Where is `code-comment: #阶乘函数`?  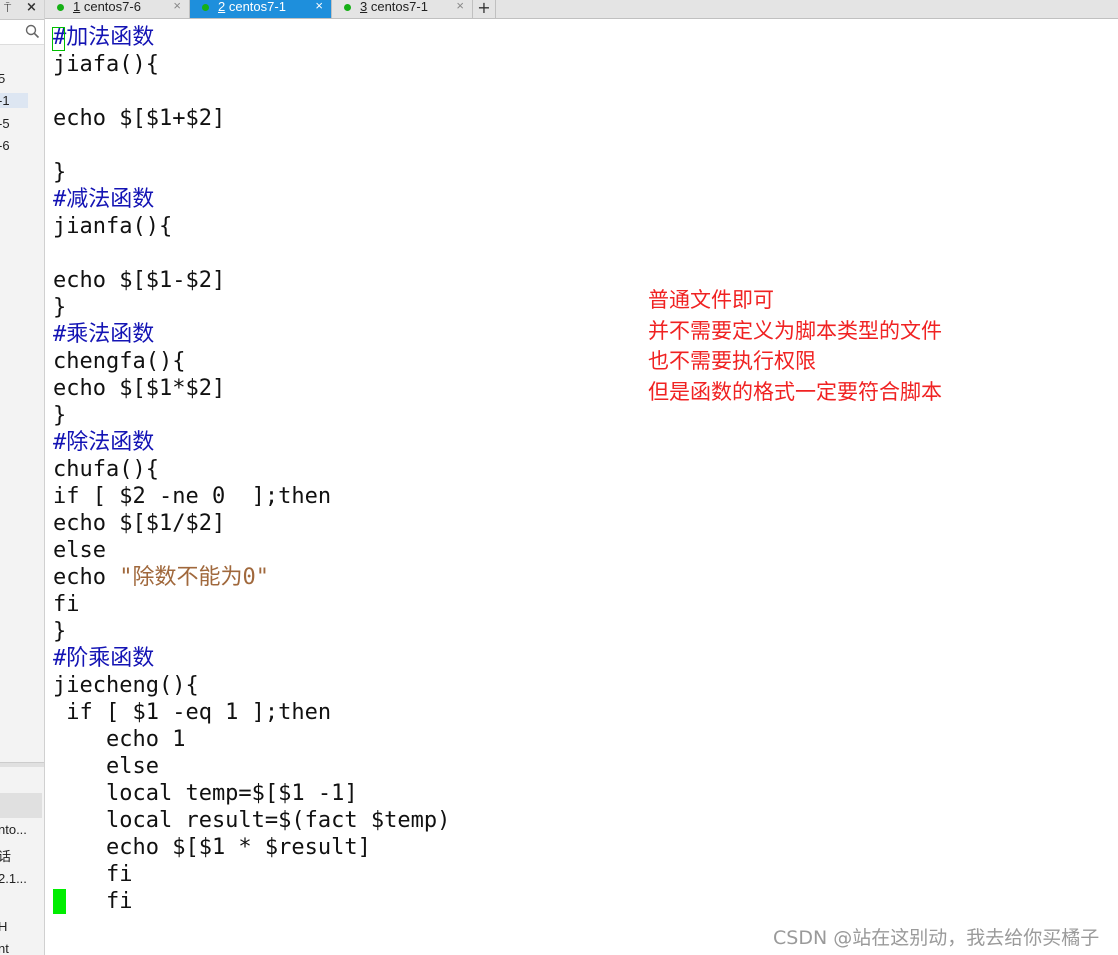 code-comment: #阶乘函数 is located at coordinates (104, 658).